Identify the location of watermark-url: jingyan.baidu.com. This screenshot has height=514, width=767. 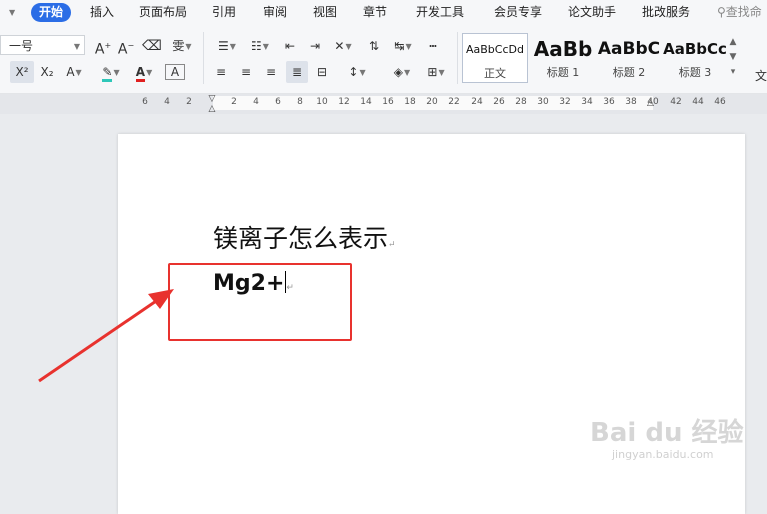
(663, 454).